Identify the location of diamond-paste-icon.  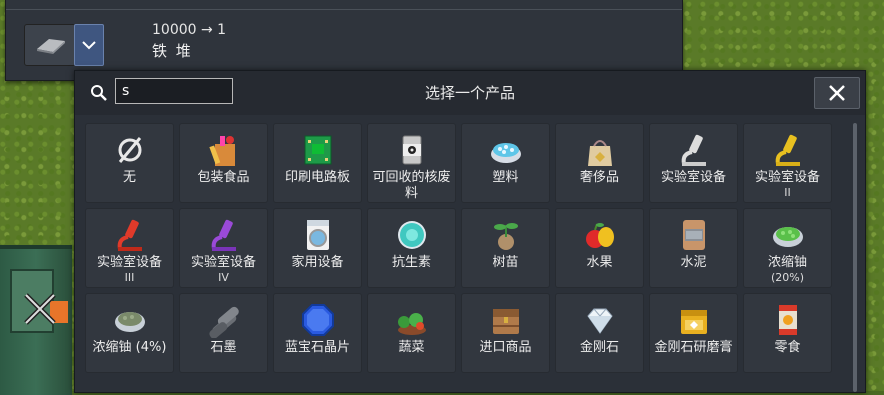
(693, 322).